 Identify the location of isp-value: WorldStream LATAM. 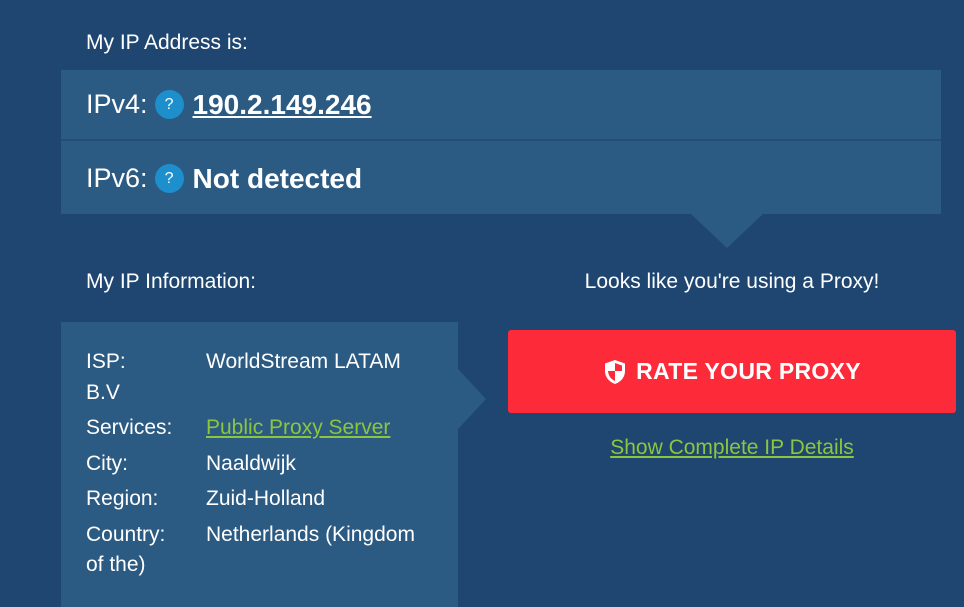
(303, 361).